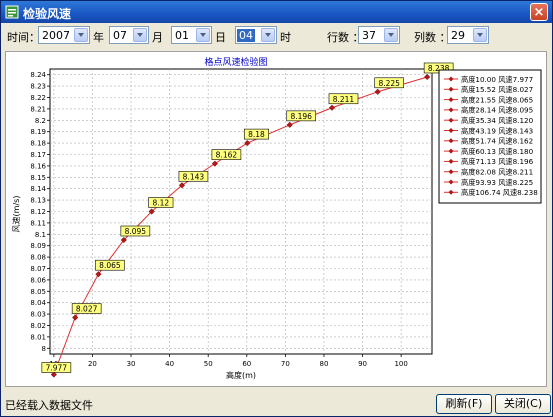 The width and height of the screenshot is (553, 417). I want to click on y-tick-label: 8.19, so click(38, 132).